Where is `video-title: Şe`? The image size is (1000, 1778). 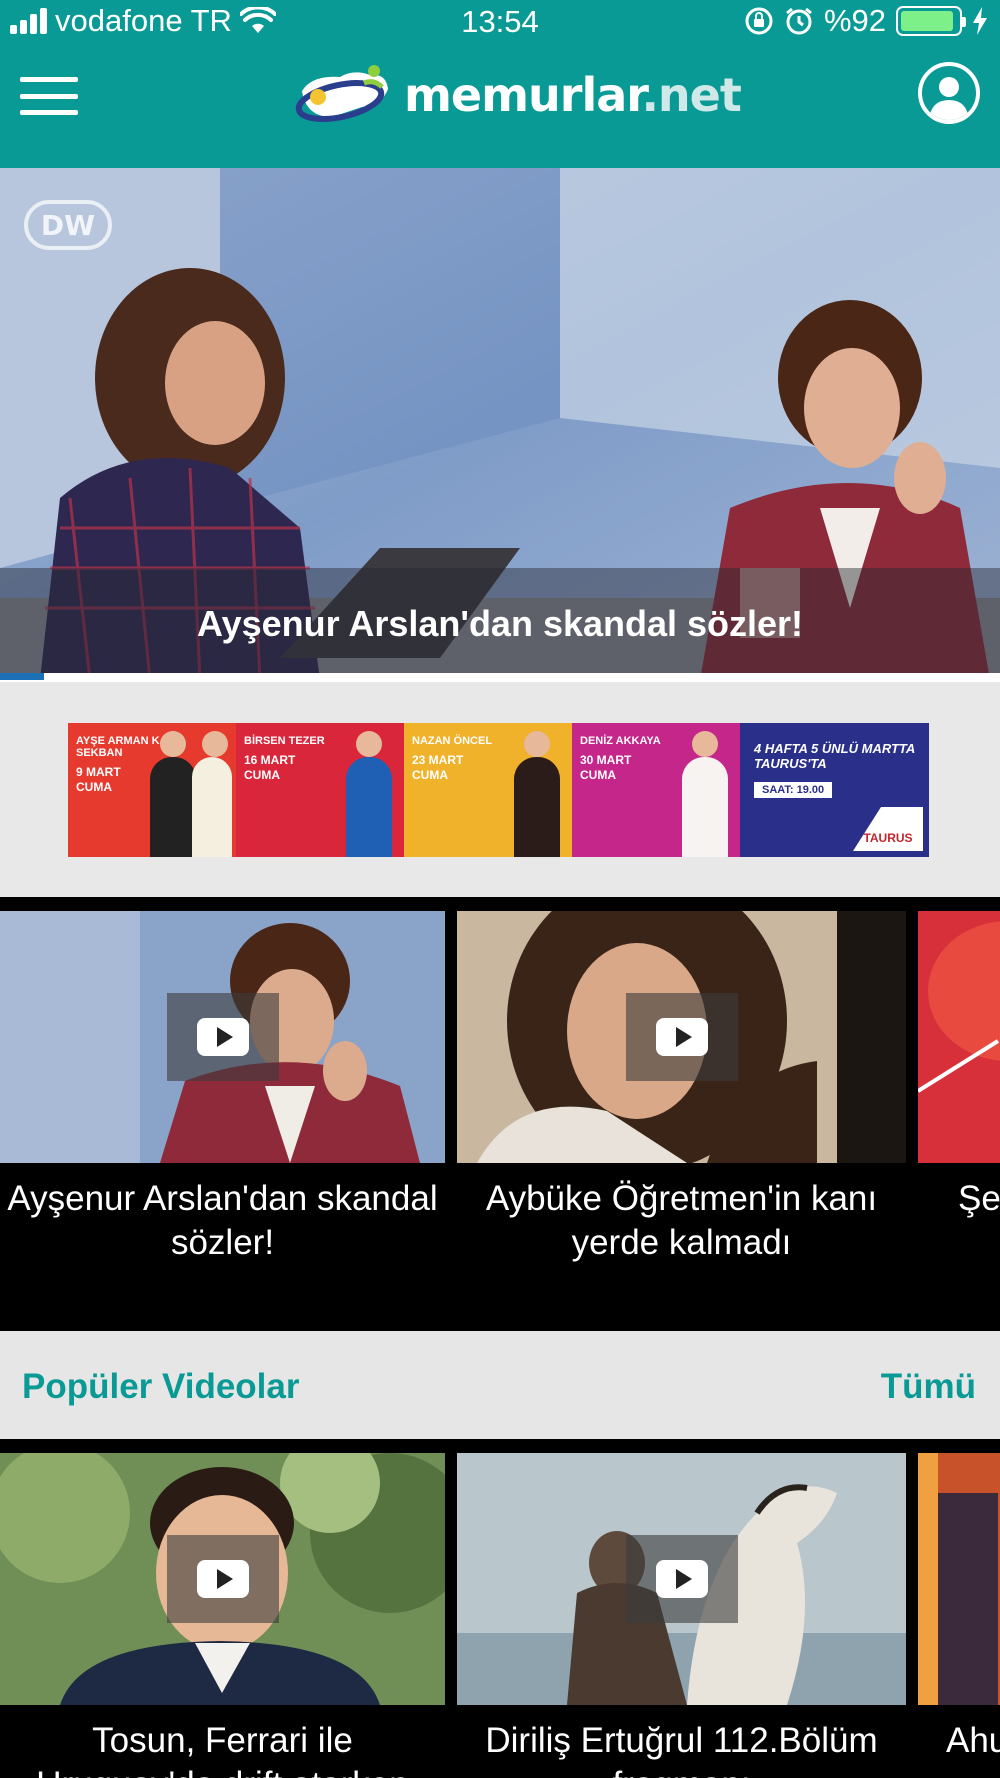 video-title: Şe is located at coordinates (959, 1192).